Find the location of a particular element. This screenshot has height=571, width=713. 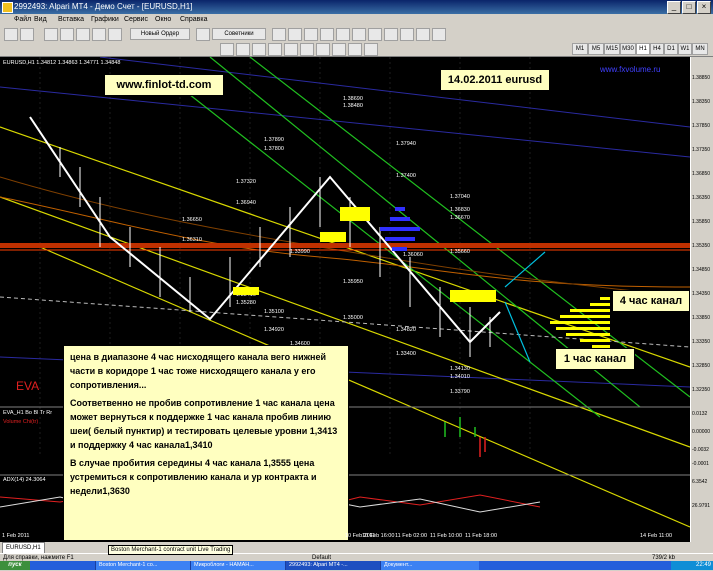

tf-h1: H1 is located at coordinates (643, 49).